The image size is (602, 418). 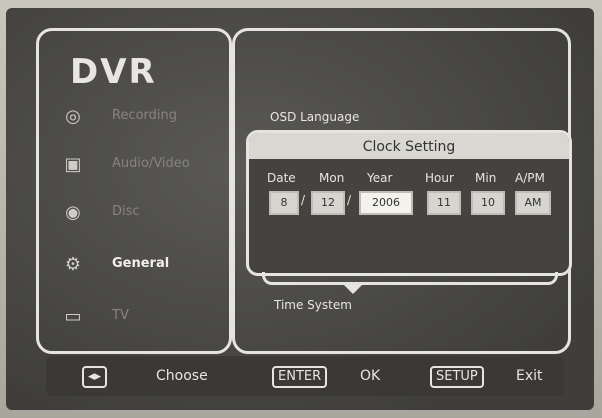 I want to click on general-settings-icon: ⚙, so click(x=73, y=264).